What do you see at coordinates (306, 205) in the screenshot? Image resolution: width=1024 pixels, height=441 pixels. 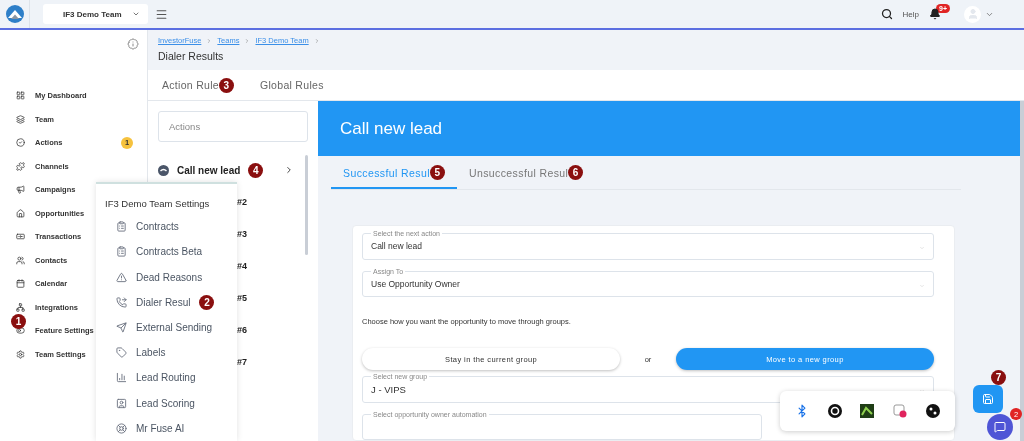 I see `scrollbar` at bounding box center [306, 205].